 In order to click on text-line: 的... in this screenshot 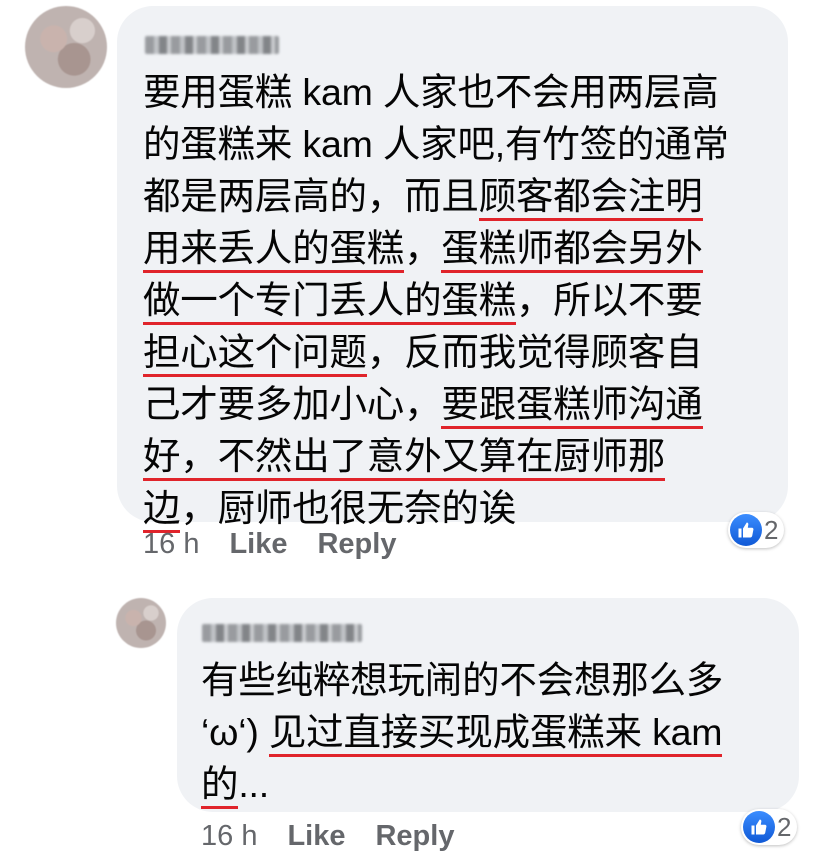, I will do `click(235, 786)`.